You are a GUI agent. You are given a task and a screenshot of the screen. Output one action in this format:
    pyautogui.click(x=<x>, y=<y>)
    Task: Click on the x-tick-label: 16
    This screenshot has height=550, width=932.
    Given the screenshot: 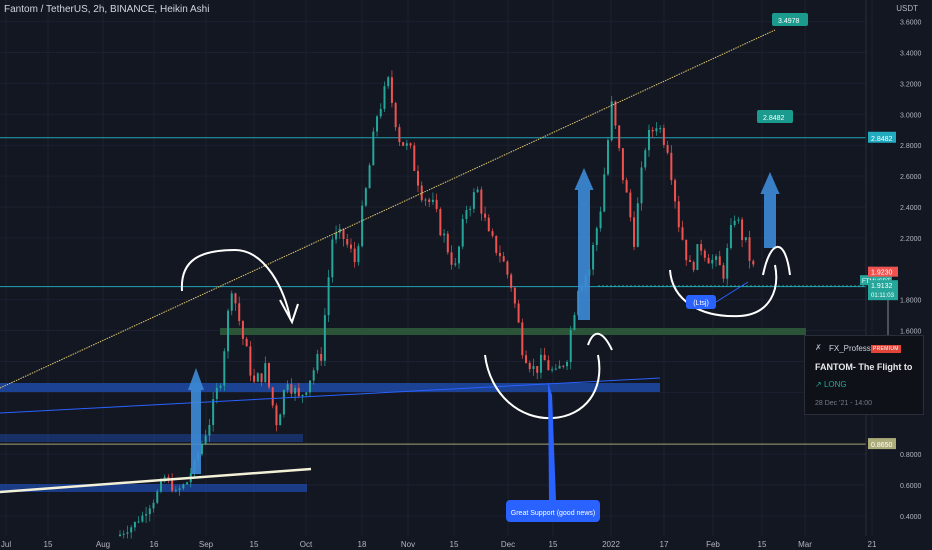 What is the action you would take?
    pyautogui.click(x=154, y=544)
    